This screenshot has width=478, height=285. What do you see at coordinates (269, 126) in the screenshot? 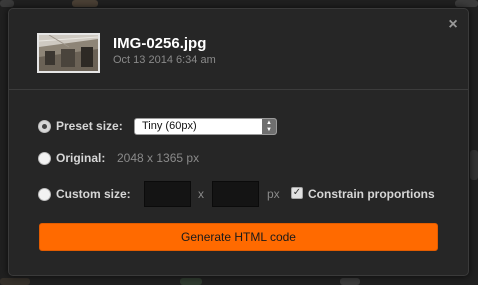
I see `select-arrows-icon: ▲ ▼` at bounding box center [269, 126].